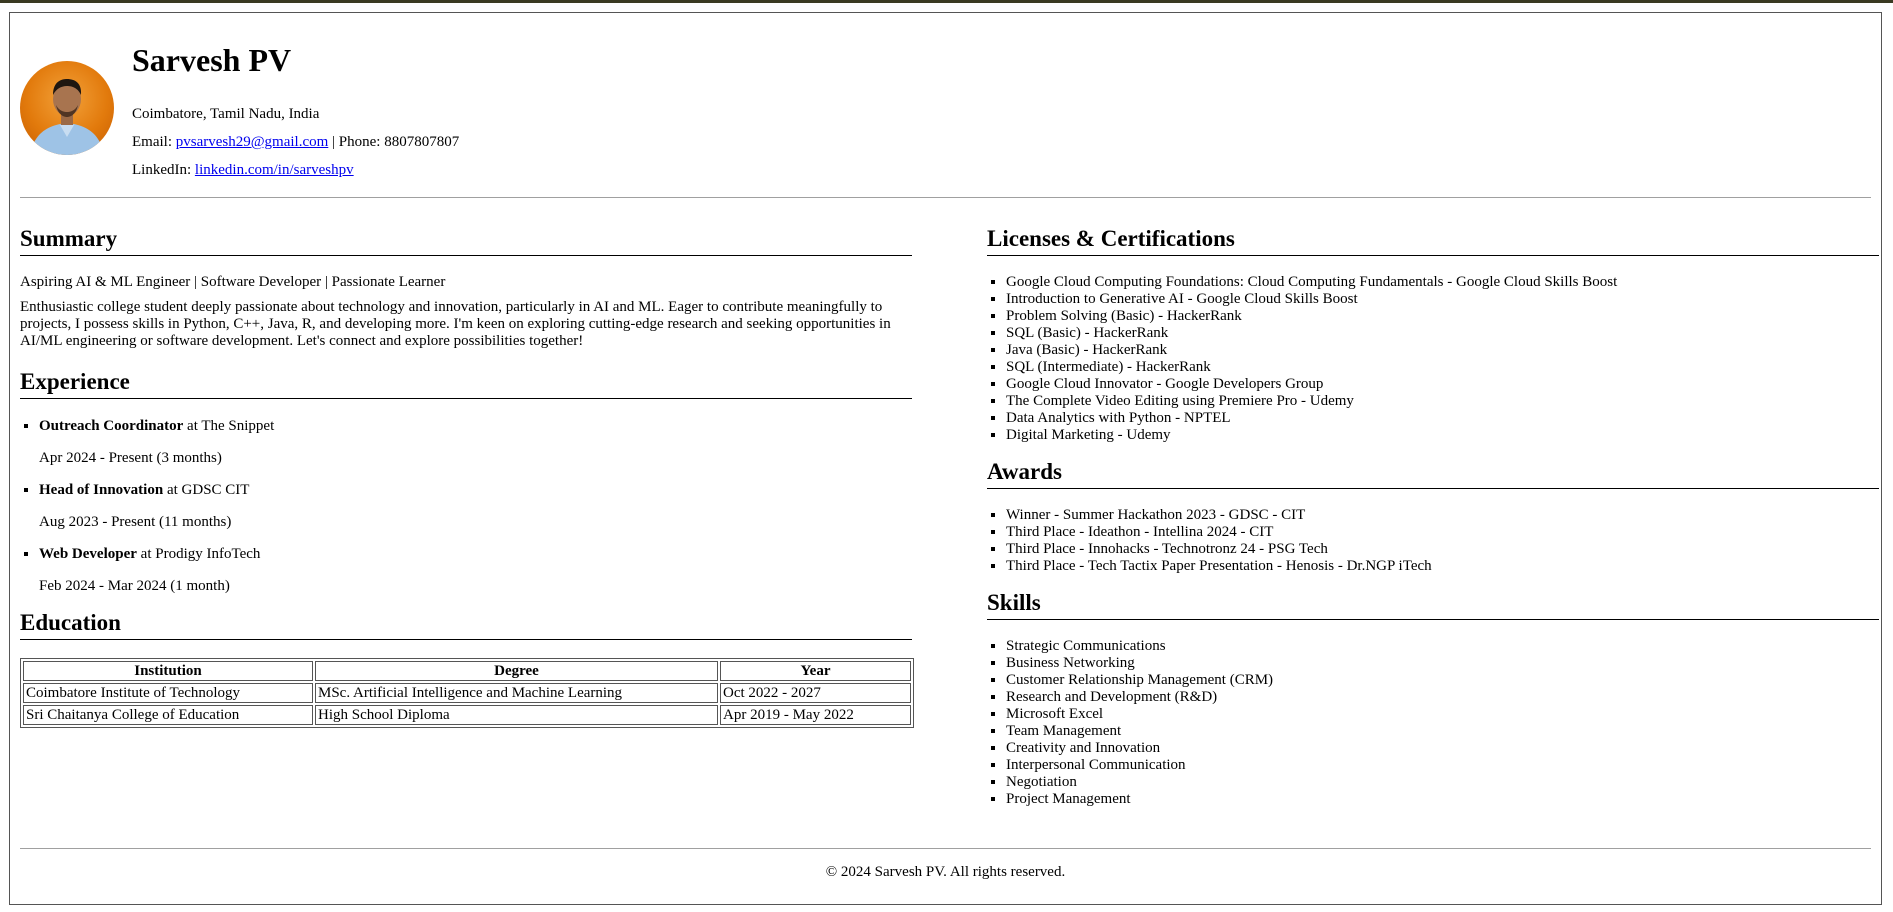 This screenshot has height=912, width=1893. Describe the element at coordinates (945, 848) in the screenshot. I see `footer-divider` at that location.